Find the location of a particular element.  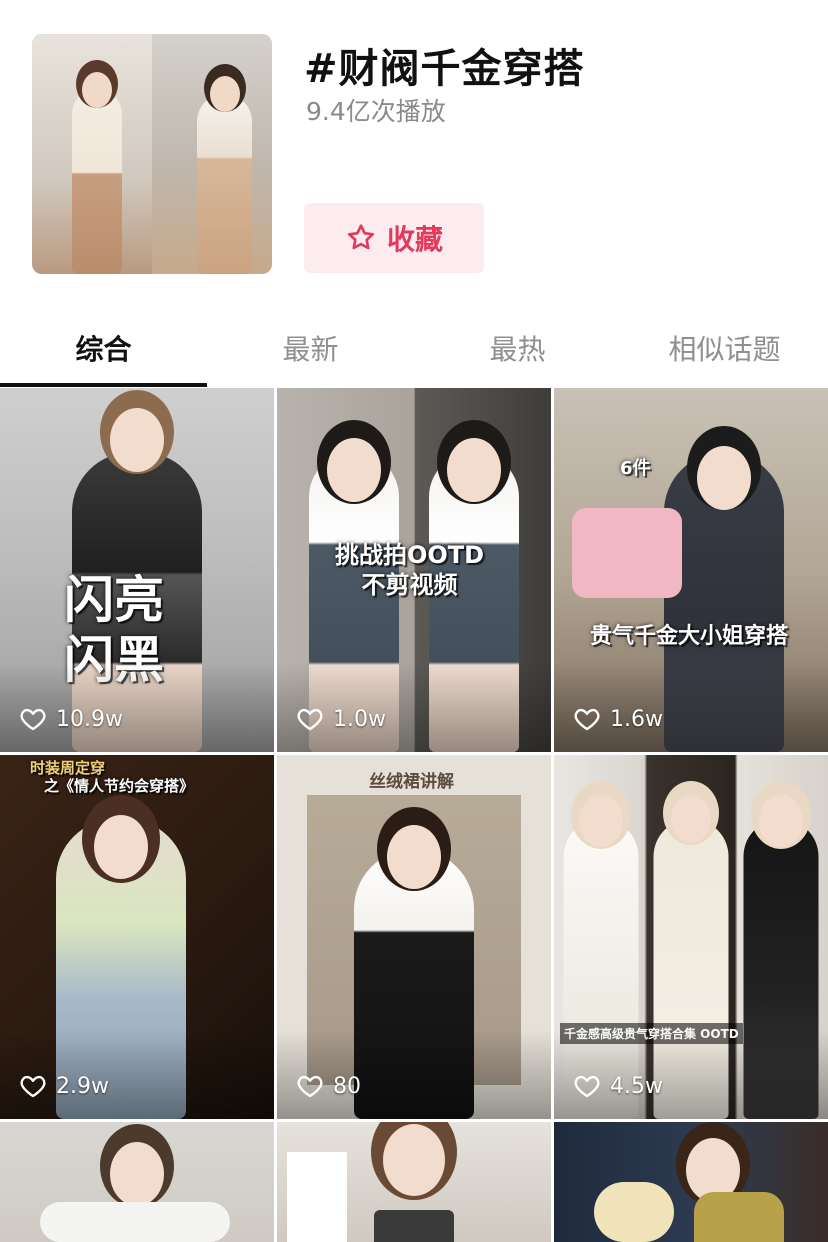

video-like-count: 1.6w is located at coordinates (618, 719).